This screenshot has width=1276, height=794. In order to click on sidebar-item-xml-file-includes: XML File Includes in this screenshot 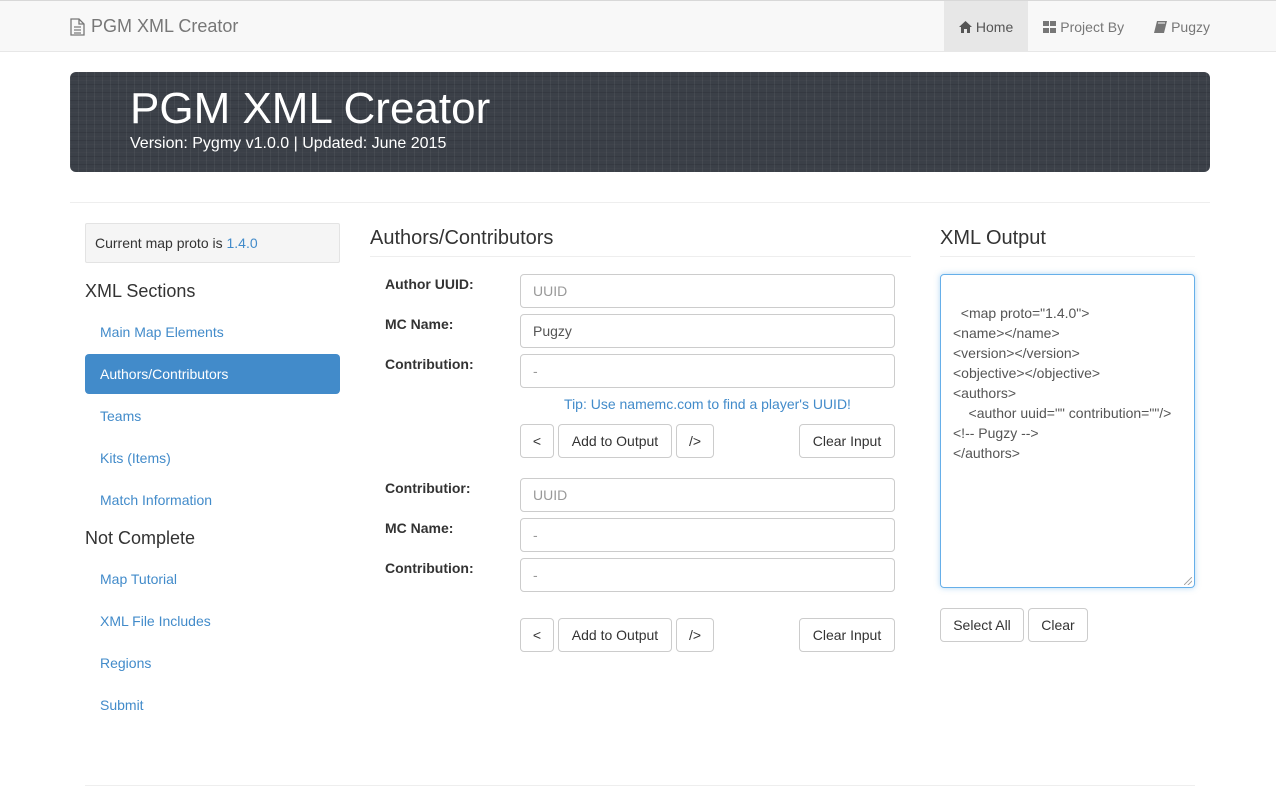, I will do `click(212, 621)`.